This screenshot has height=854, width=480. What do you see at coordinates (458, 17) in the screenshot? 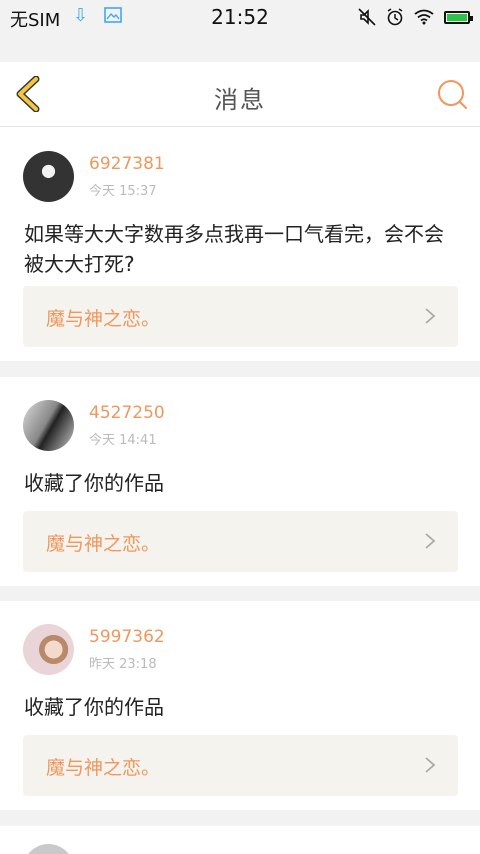
I see `battery-icon` at bounding box center [458, 17].